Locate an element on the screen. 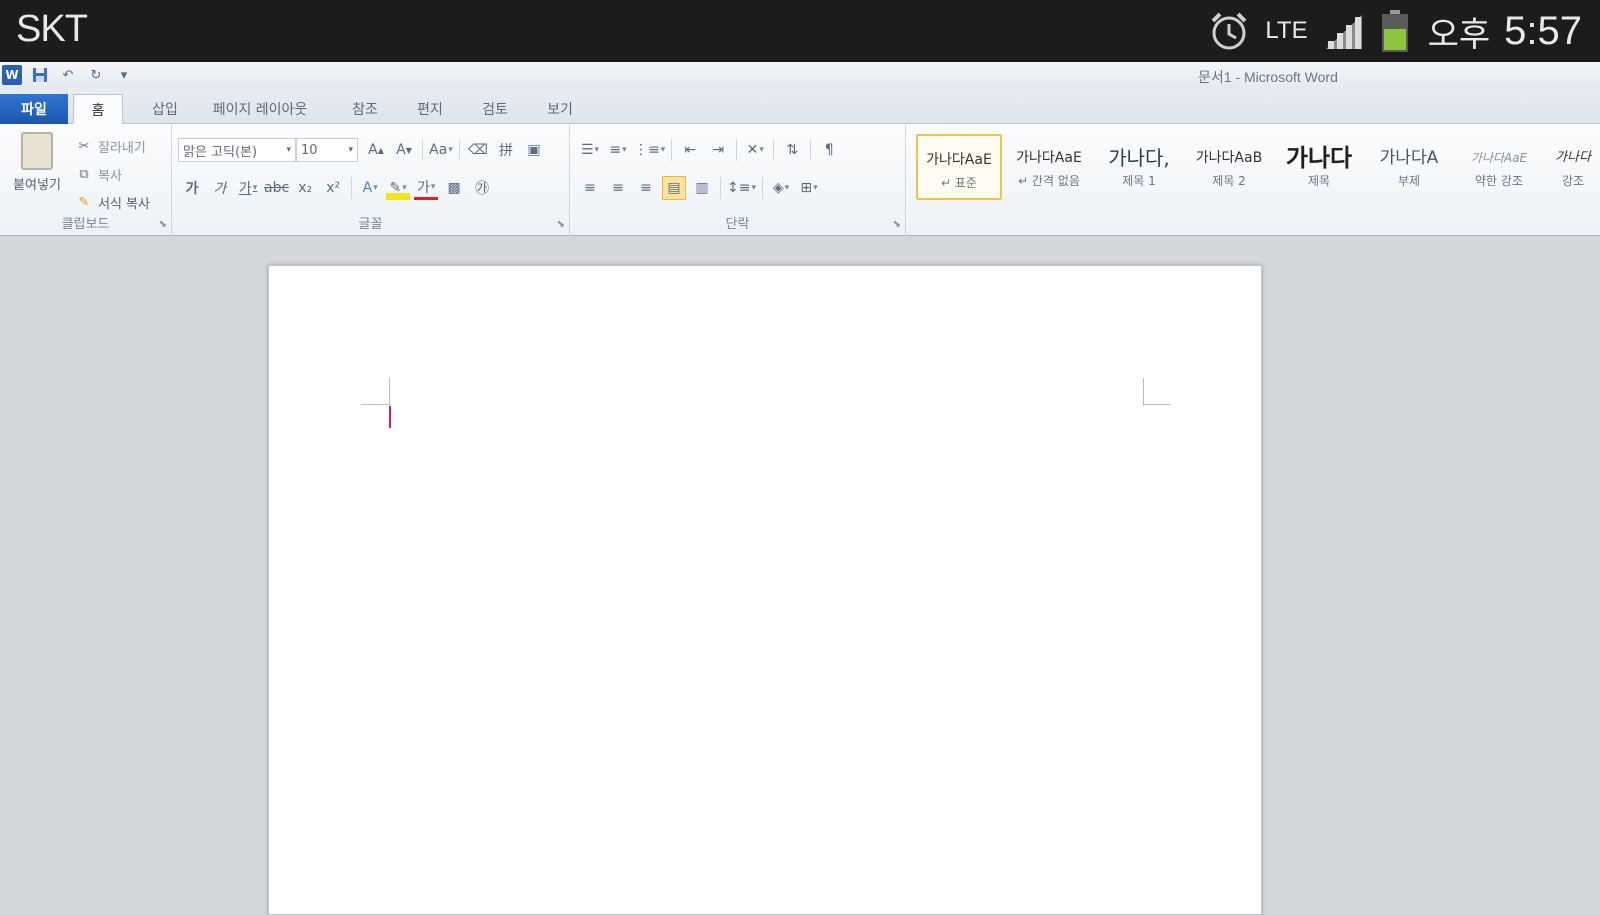  tab-mailings: 편지 is located at coordinates (430, 109).